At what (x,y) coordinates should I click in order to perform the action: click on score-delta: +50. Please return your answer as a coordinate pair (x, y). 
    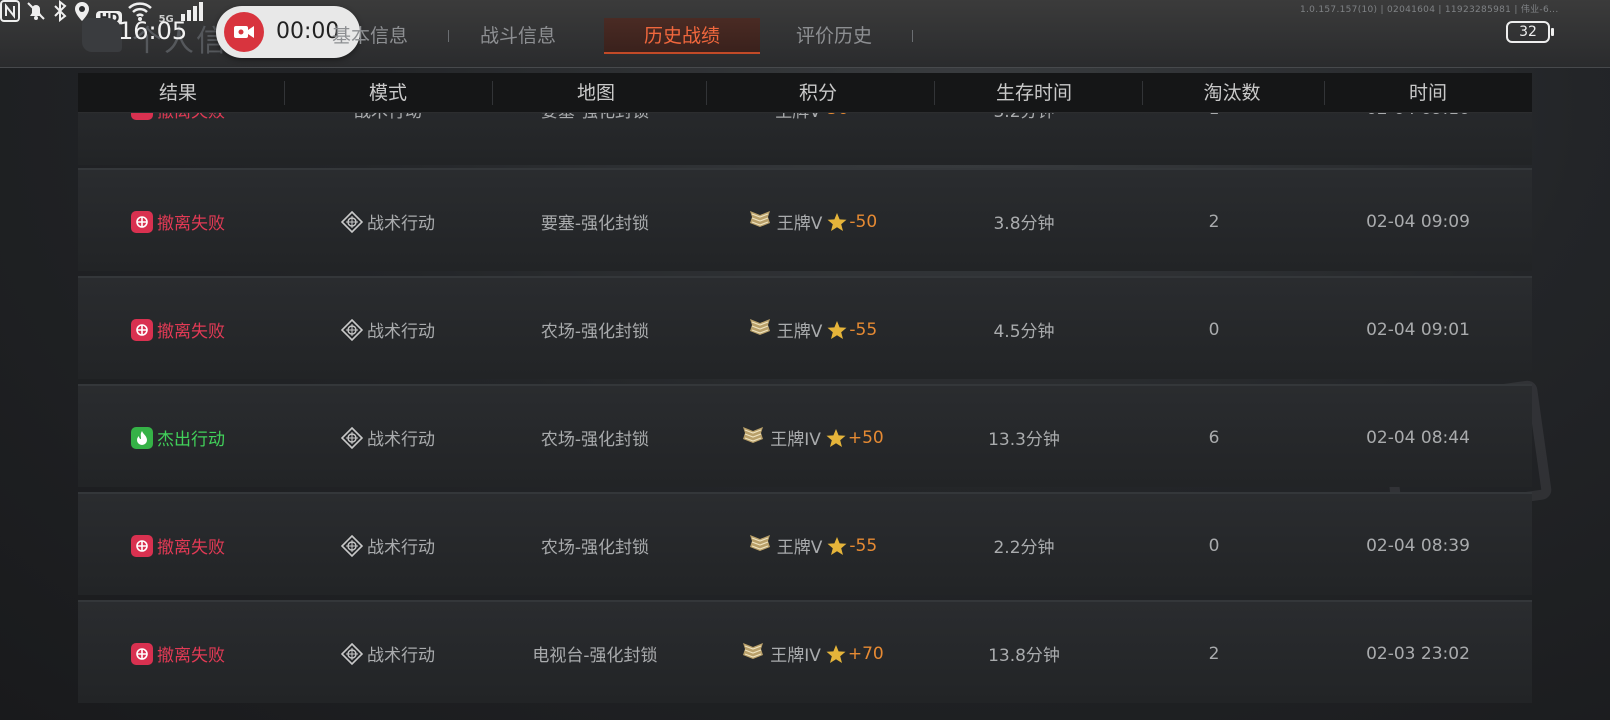
    Looking at the image, I should click on (865, 437).